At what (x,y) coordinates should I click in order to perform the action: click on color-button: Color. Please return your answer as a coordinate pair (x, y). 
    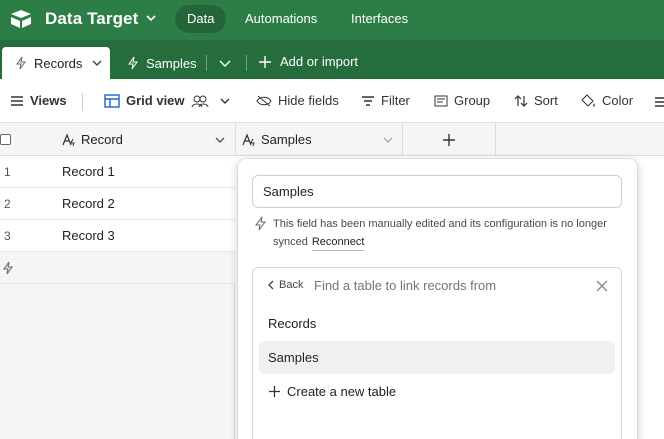
    Looking at the image, I should click on (606, 100).